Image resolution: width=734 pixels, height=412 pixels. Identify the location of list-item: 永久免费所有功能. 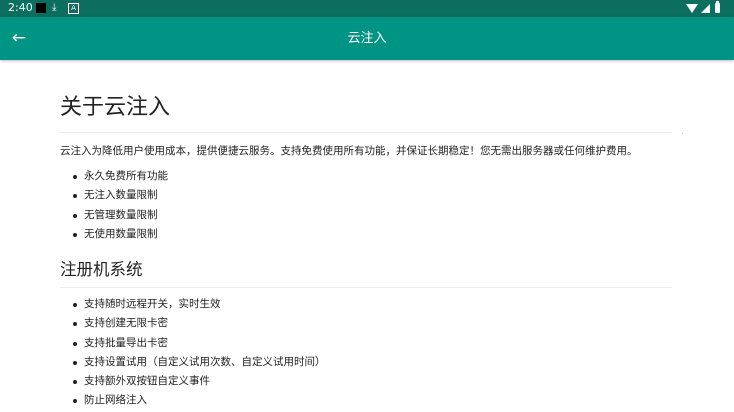
(114, 176).